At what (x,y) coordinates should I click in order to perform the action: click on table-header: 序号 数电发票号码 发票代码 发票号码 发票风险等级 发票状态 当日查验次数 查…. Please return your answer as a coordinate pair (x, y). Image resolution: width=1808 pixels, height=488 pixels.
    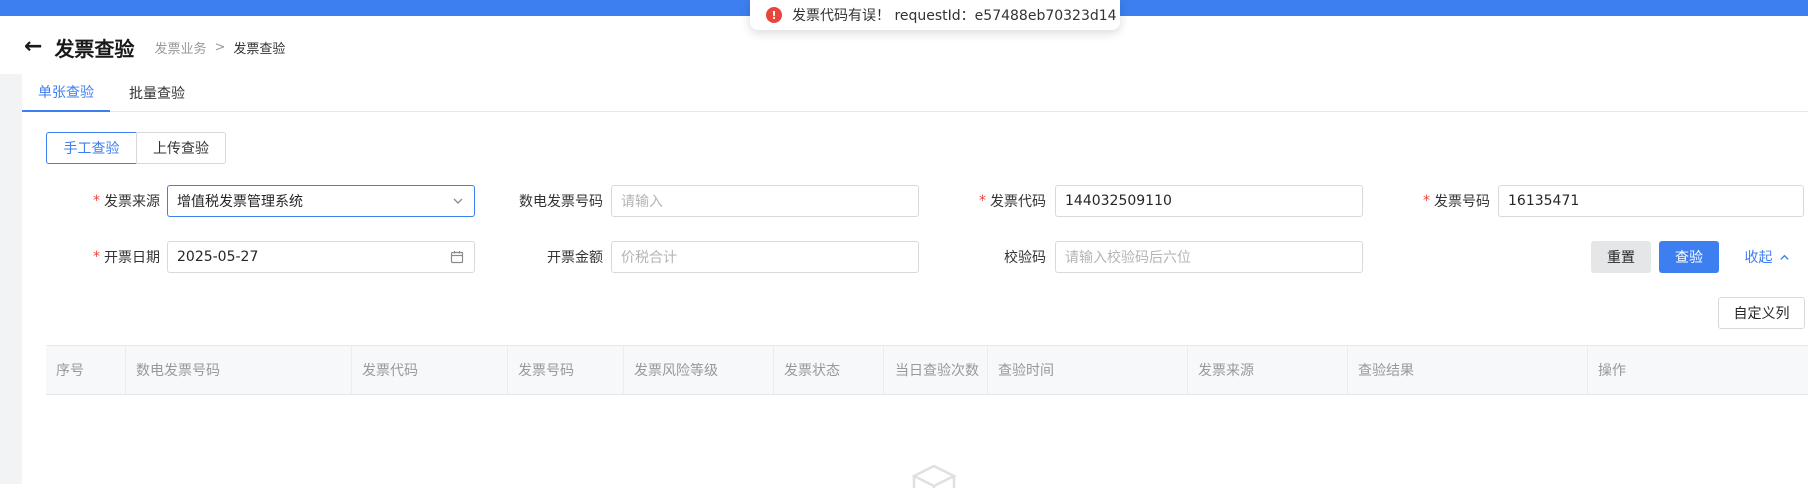
    Looking at the image, I should click on (927, 370).